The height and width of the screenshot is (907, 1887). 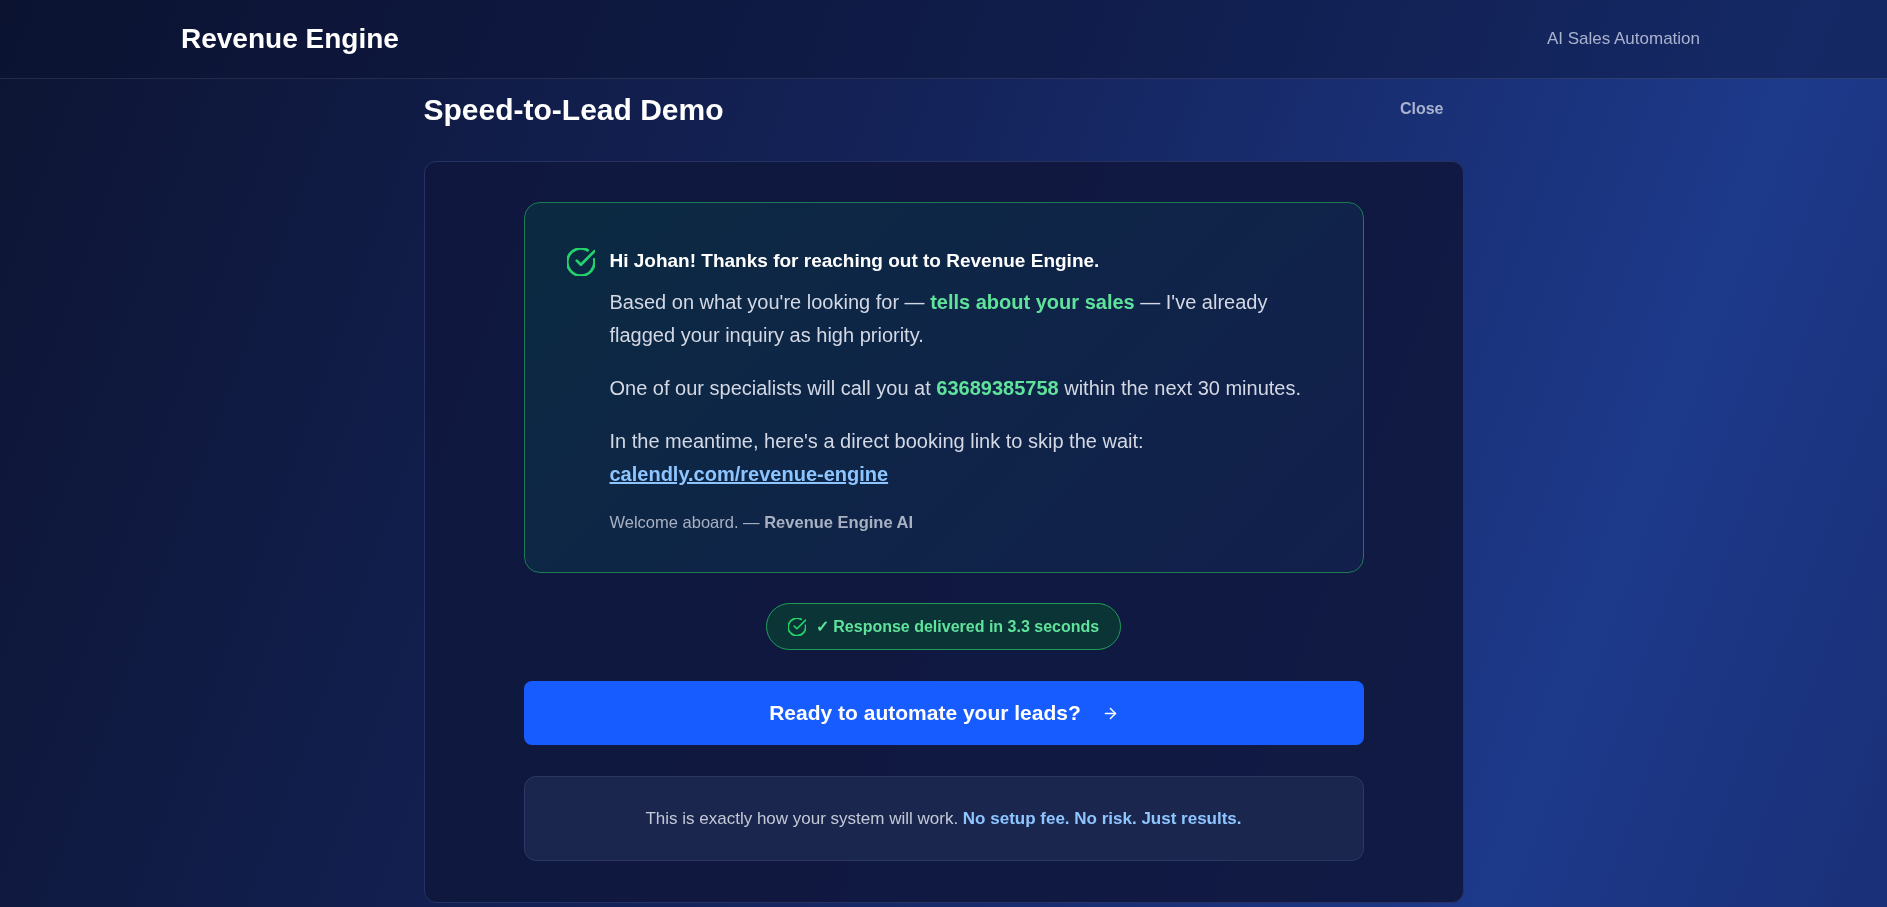 What do you see at coordinates (1110, 713) in the screenshot?
I see `arrow-right-icon` at bounding box center [1110, 713].